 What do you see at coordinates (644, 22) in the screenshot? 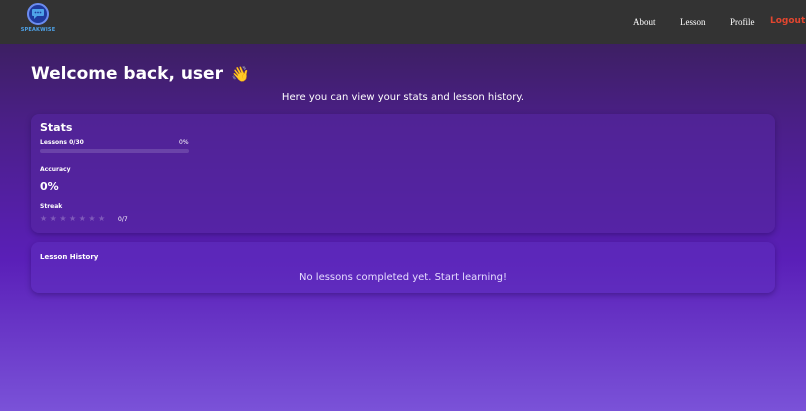
I see `nav-about-link: About` at bounding box center [644, 22].